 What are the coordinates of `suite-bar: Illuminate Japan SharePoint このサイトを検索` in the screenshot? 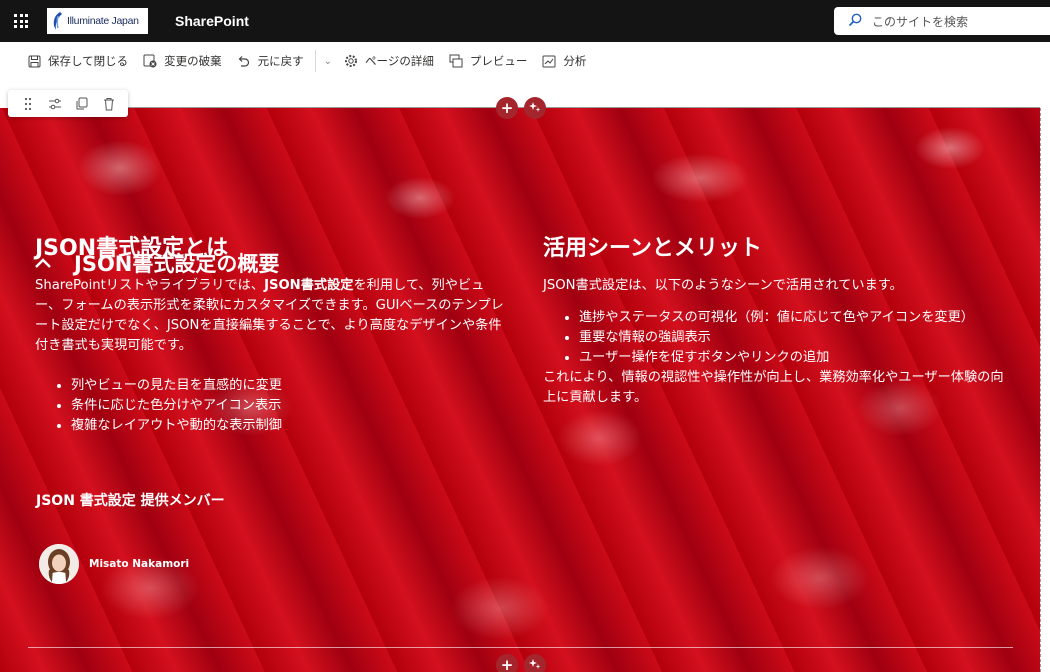 It's located at (525, 21).